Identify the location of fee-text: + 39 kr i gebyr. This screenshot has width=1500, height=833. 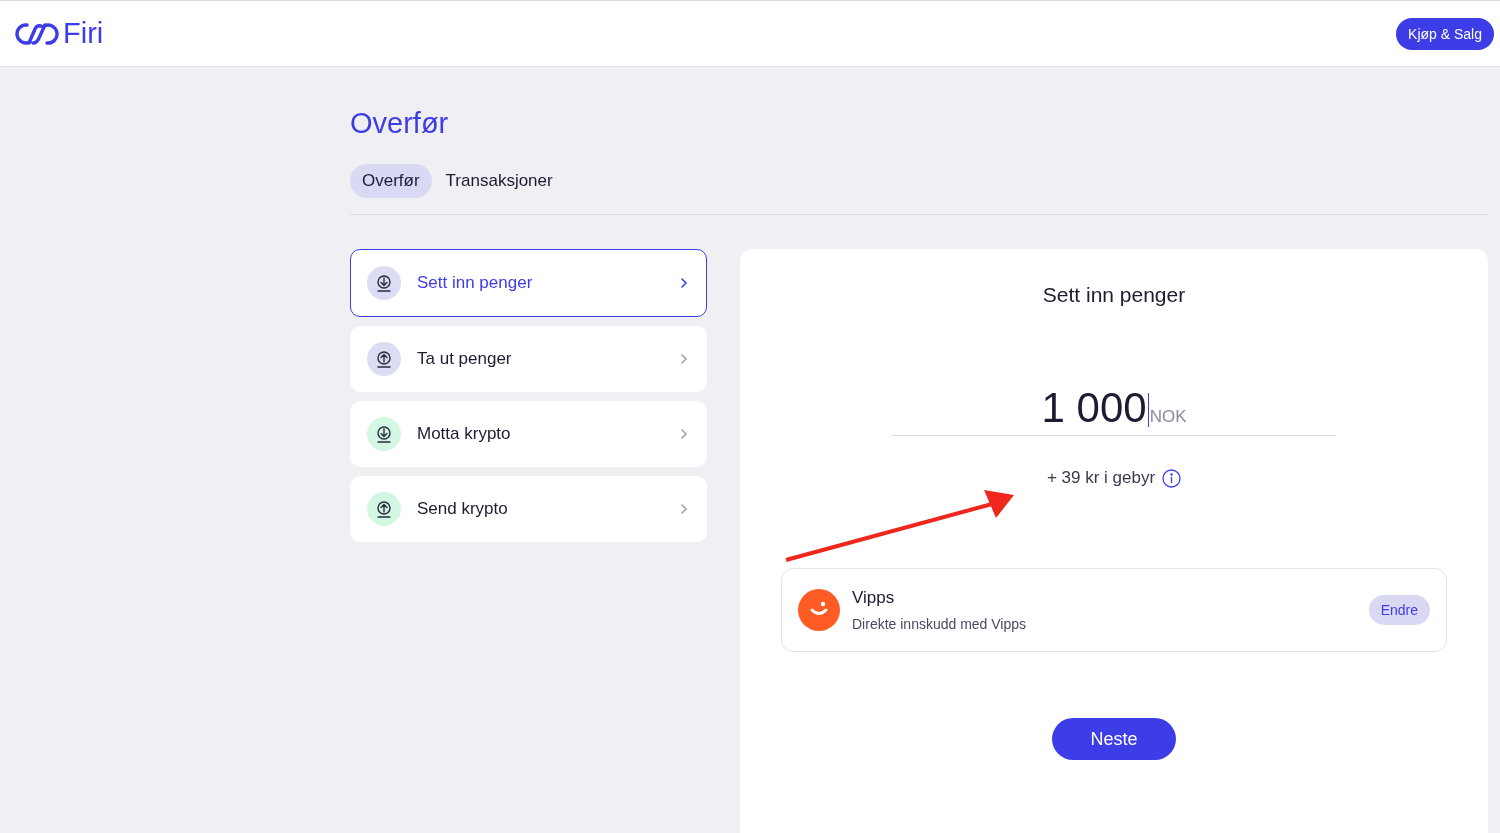
(1101, 478).